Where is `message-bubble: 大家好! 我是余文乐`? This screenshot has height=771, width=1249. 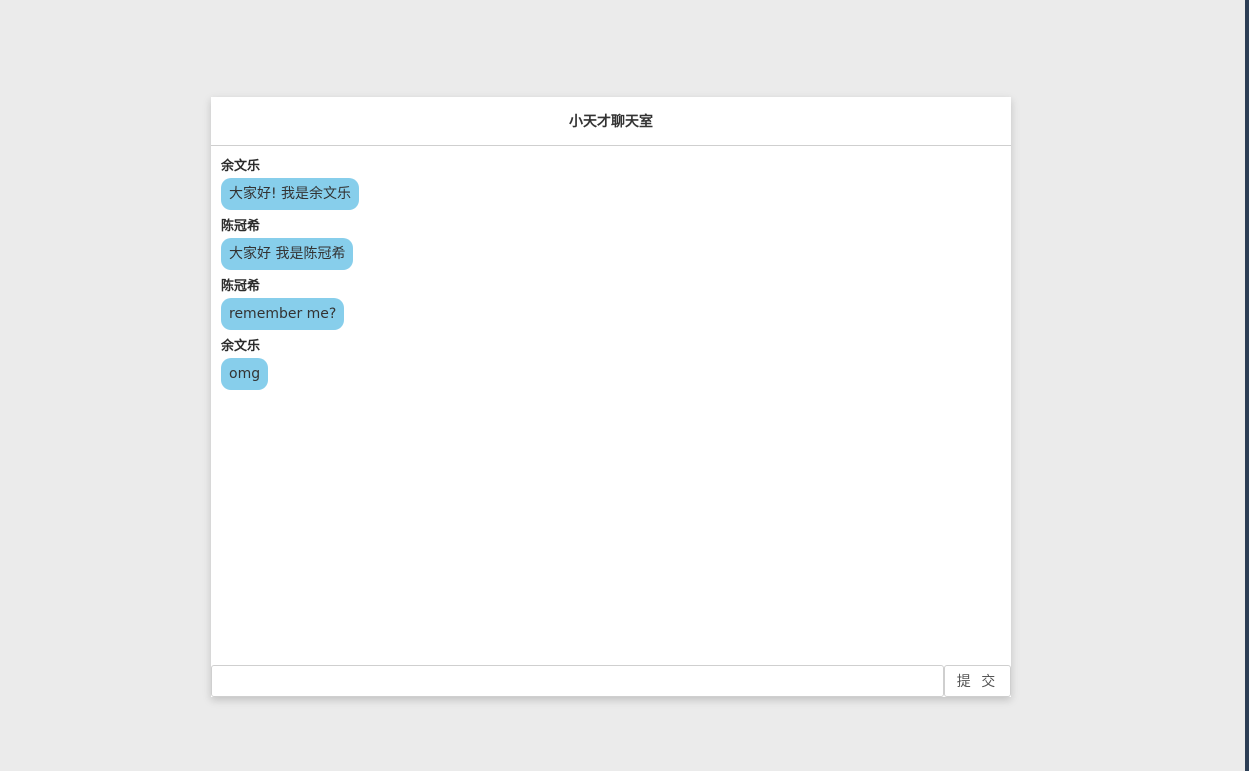
message-bubble: 大家好! 我是余文乐 is located at coordinates (290, 194).